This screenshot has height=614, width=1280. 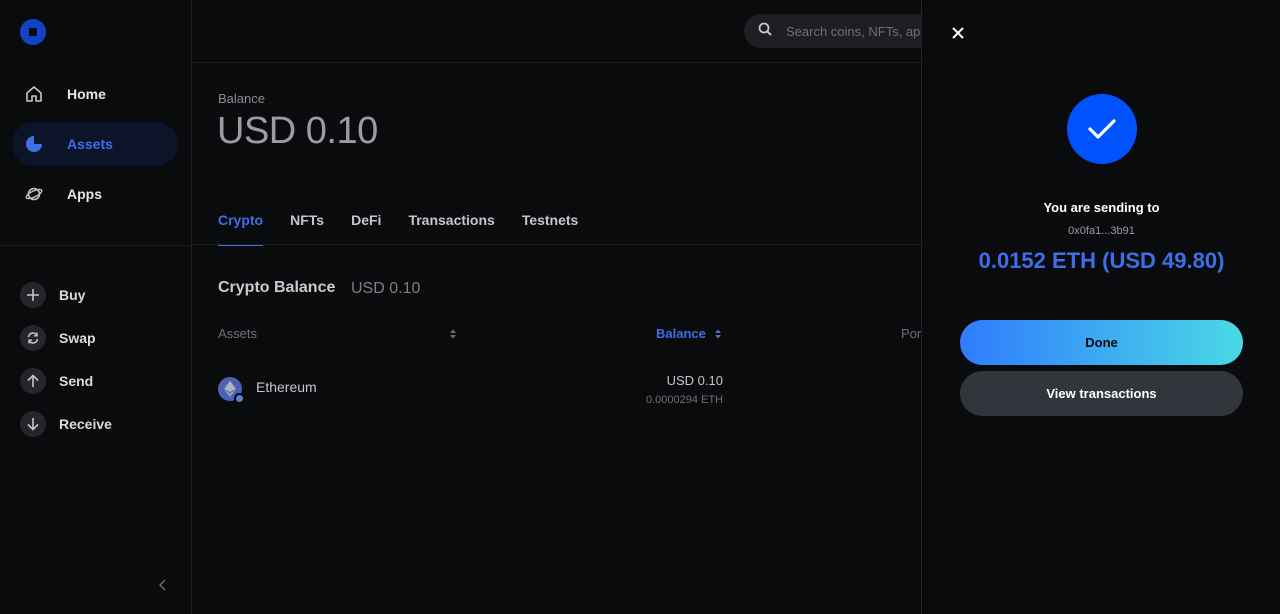 I want to click on swap-icon, so click(x=33, y=338).